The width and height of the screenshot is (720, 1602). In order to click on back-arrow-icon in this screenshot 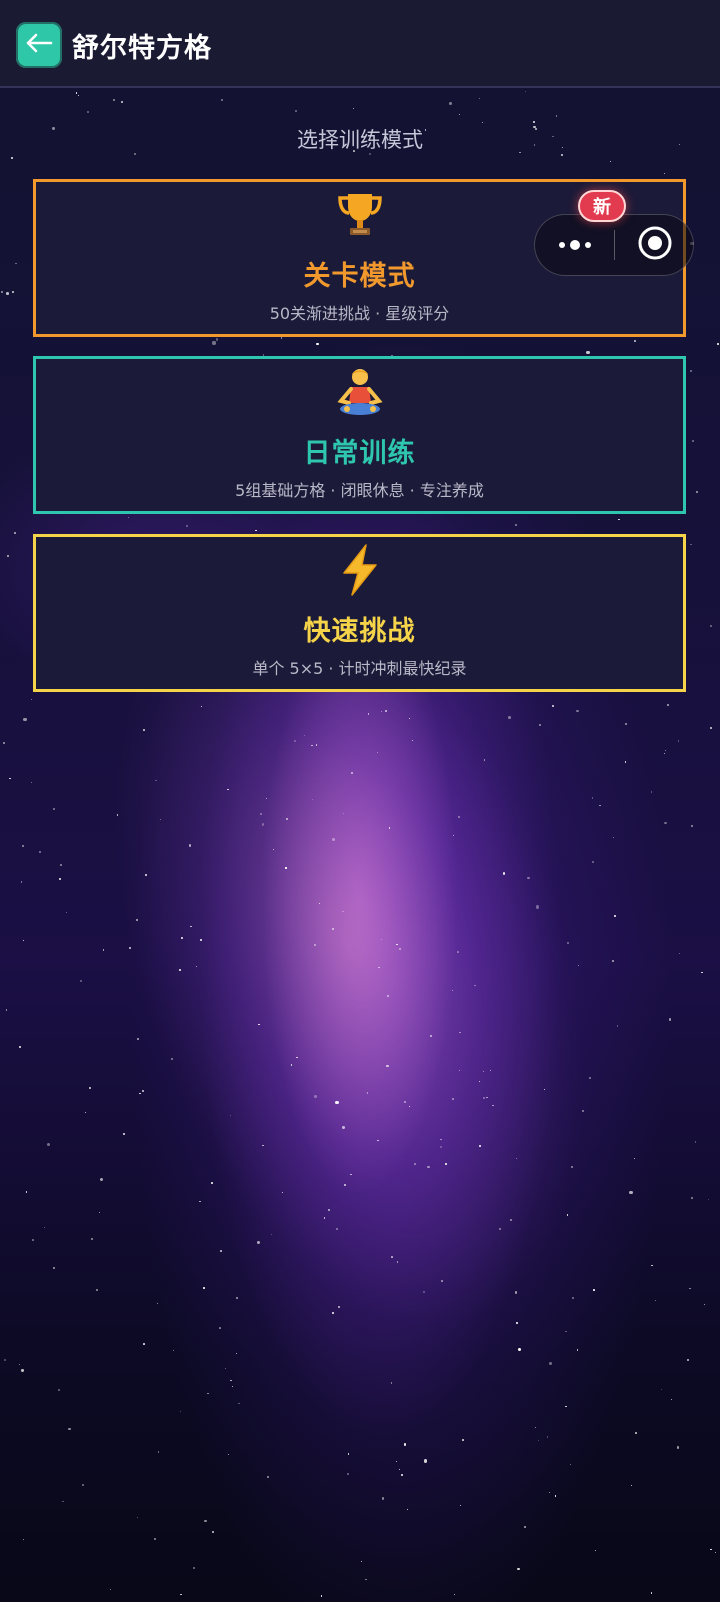, I will do `click(39, 45)`.